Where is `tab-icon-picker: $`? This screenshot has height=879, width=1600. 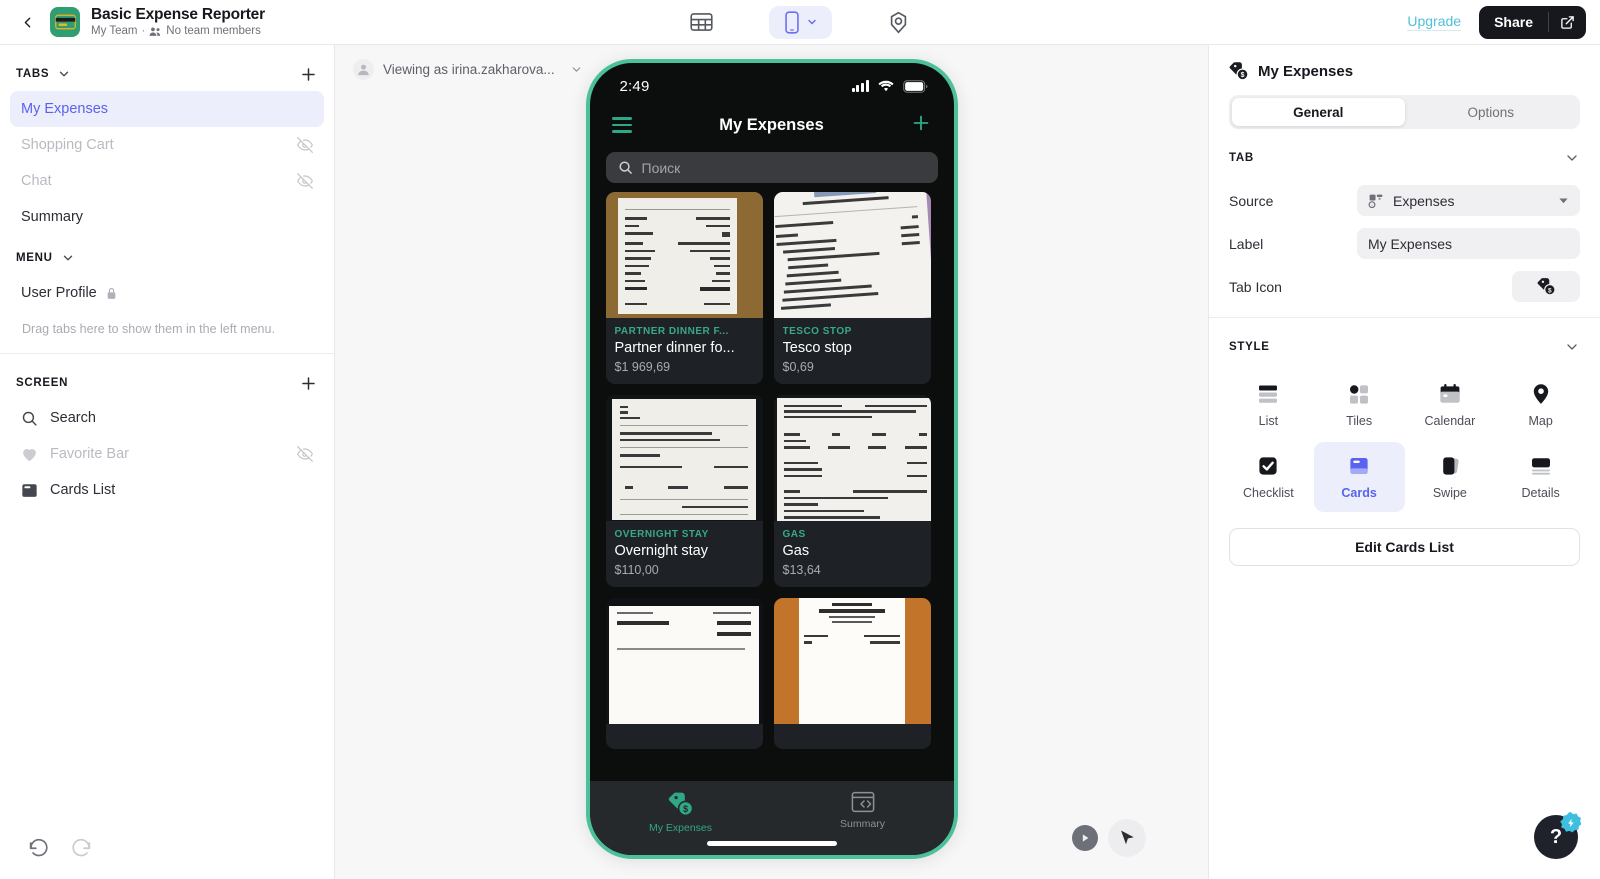
tab-icon-picker: $ is located at coordinates (1546, 286).